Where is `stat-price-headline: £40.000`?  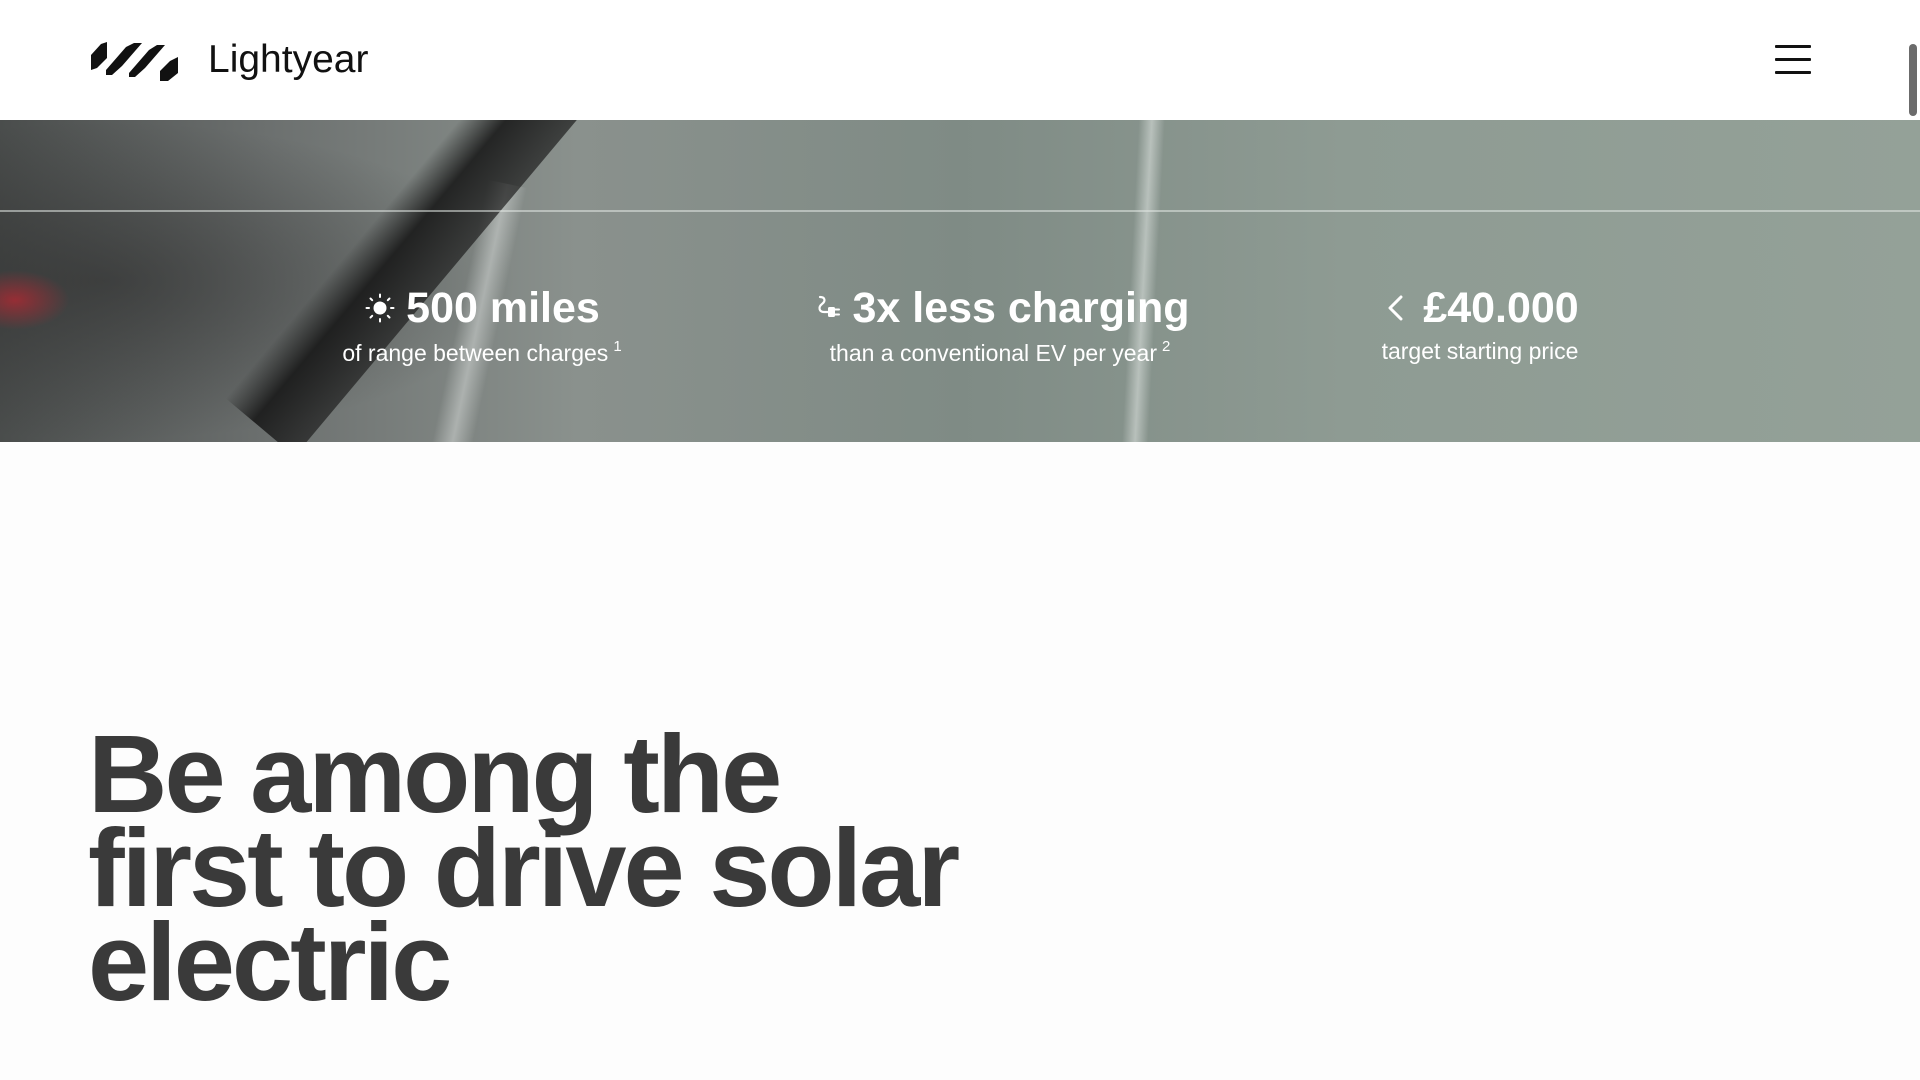 stat-price-headline: £40.000 is located at coordinates (1480, 308).